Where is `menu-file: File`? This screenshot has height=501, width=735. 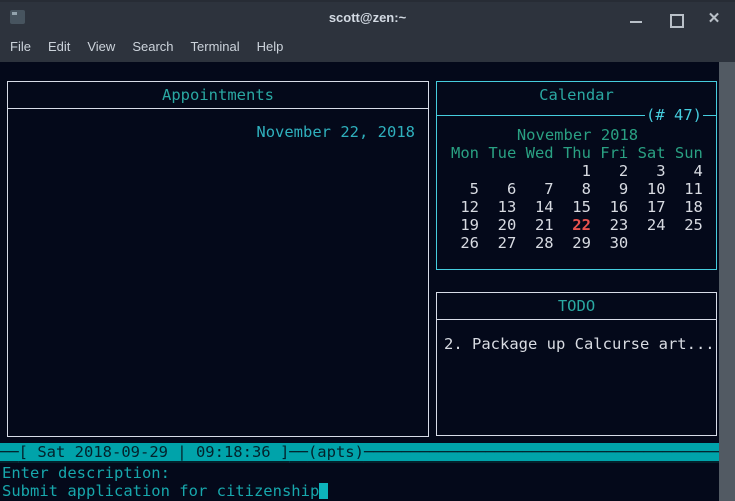
menu-file: File is located at coordinates (20, 46).